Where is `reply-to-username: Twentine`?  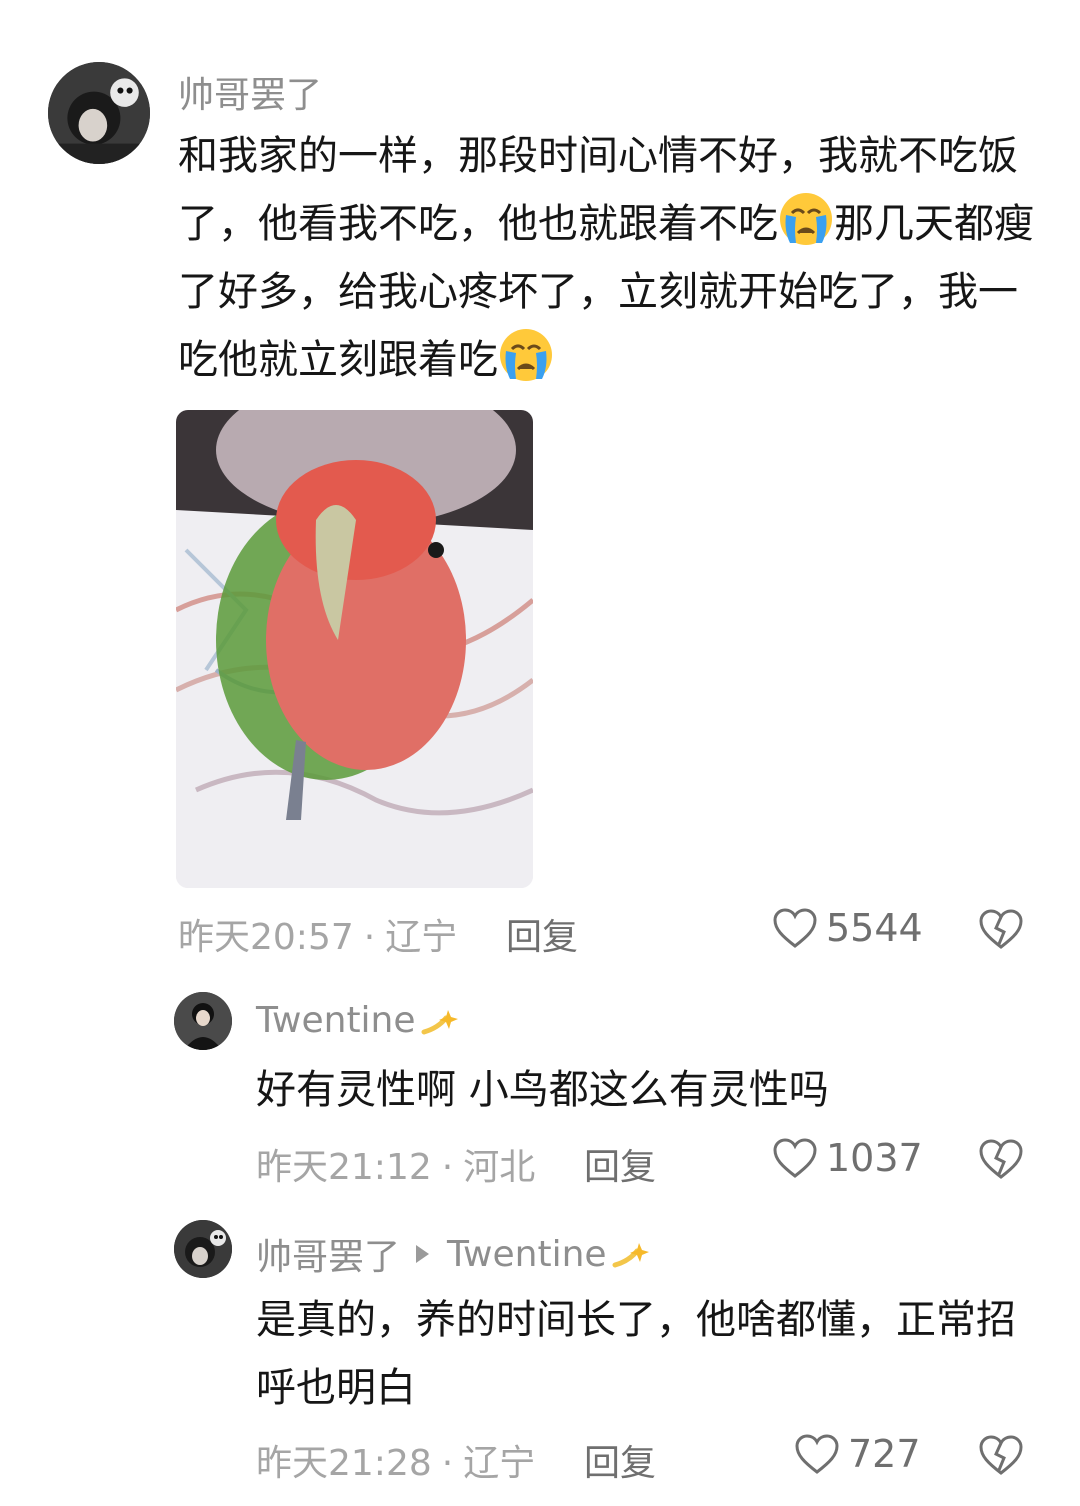
reply-to-username: Twentine is located at coordinates (527, 1254).